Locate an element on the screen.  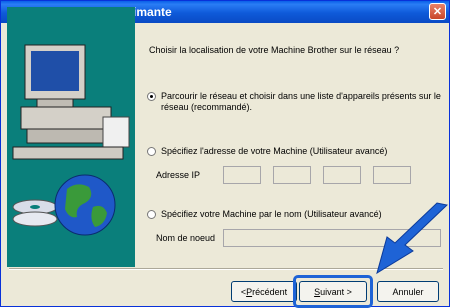
cancel-button: Annuler is located at coordinates (408, 291).